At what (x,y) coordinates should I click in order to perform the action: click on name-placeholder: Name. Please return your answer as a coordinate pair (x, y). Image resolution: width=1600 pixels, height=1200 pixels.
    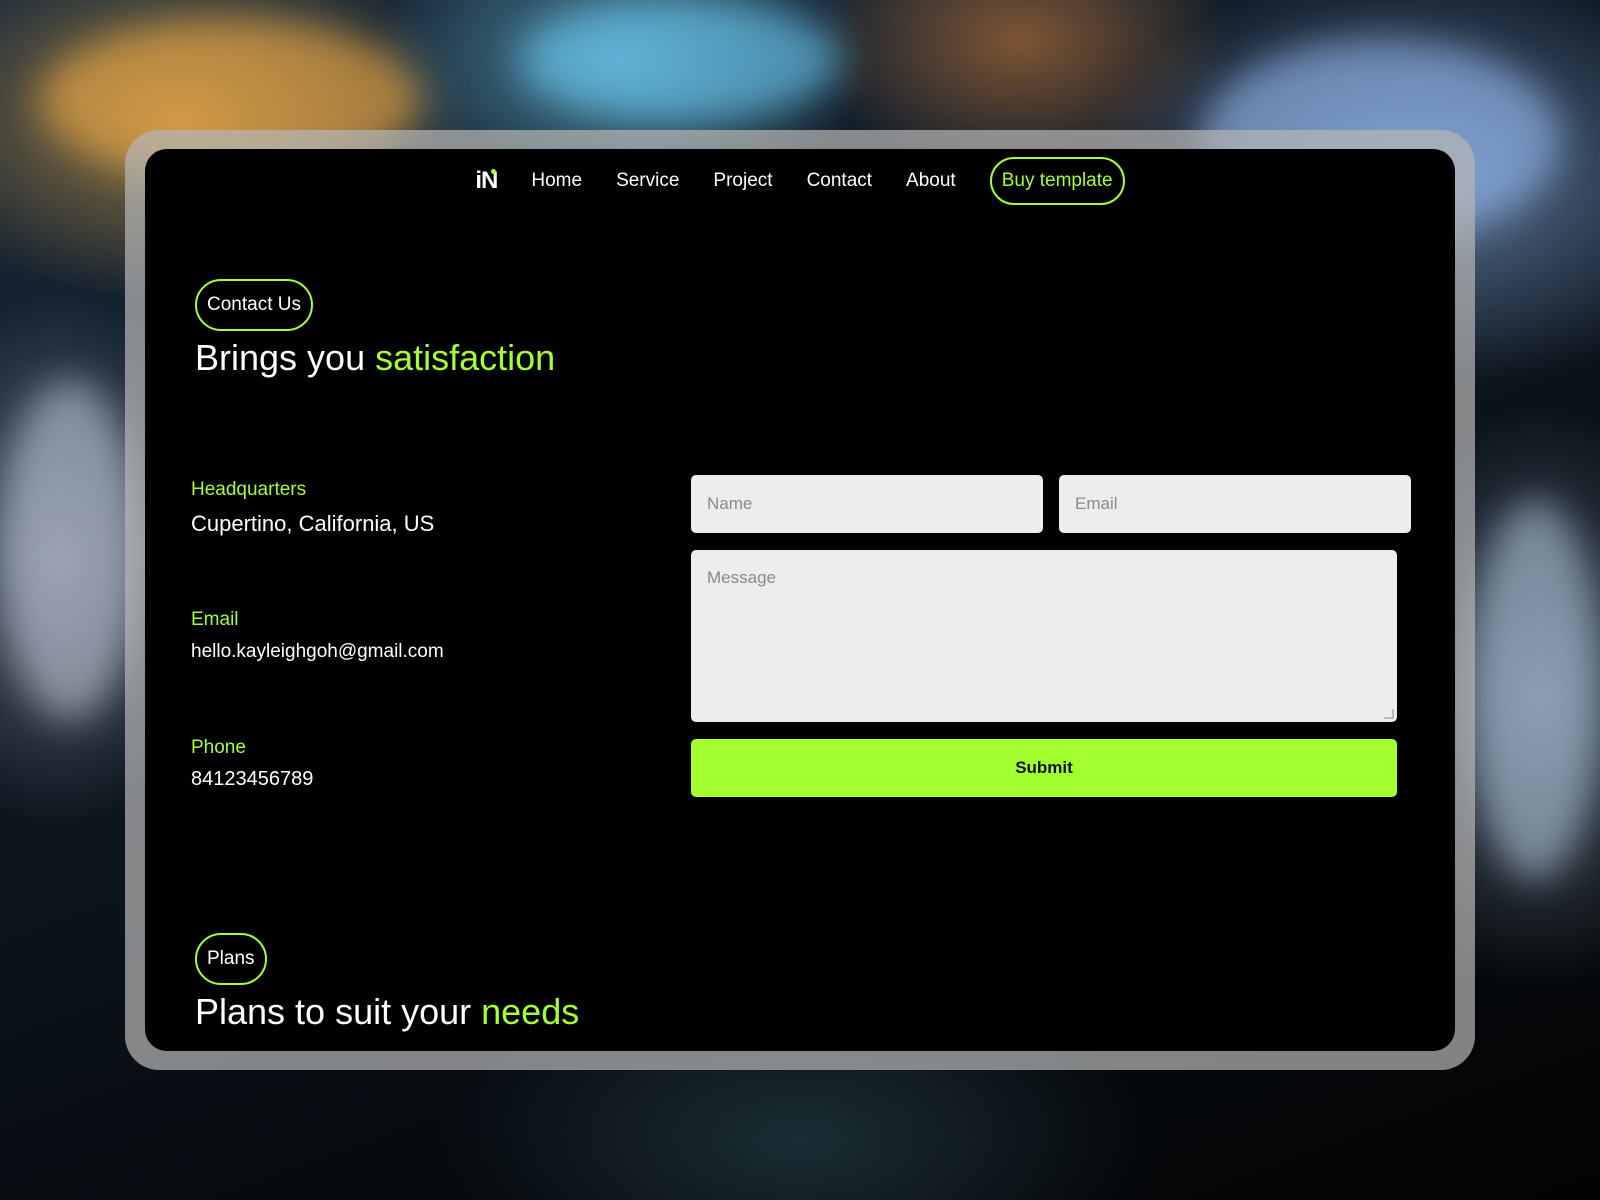
    Looking at the image, I should click on (730, 503).